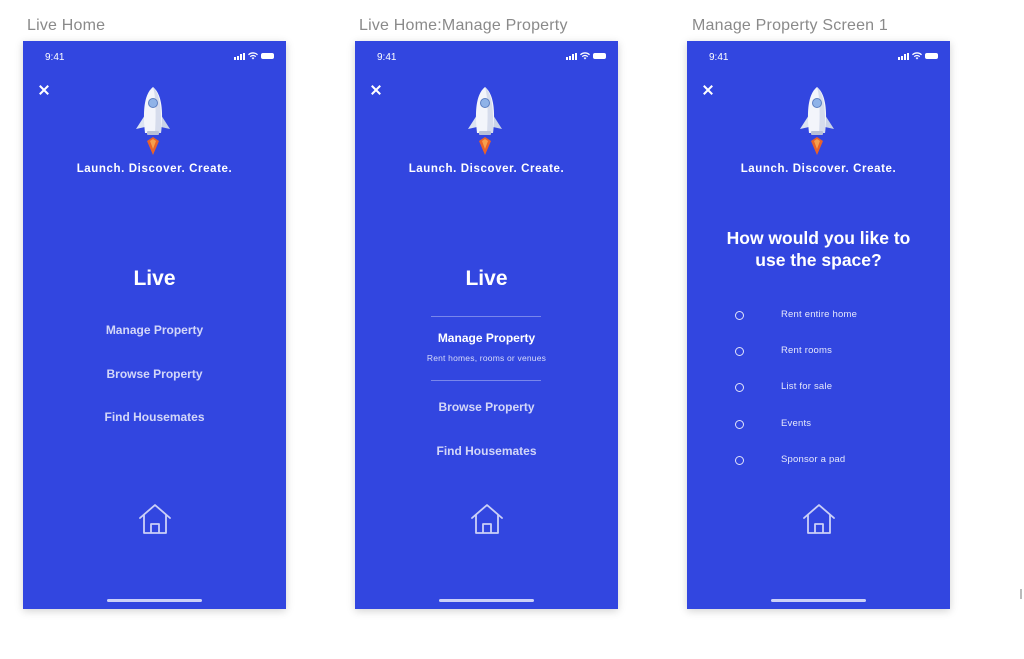 Image resolution: width=1024 pixels, height=659 pixels. What do you see at coordinates (819, 314) in the screenshot?
I see `option-label: Rent entire home` at bounding box center [819, 314].